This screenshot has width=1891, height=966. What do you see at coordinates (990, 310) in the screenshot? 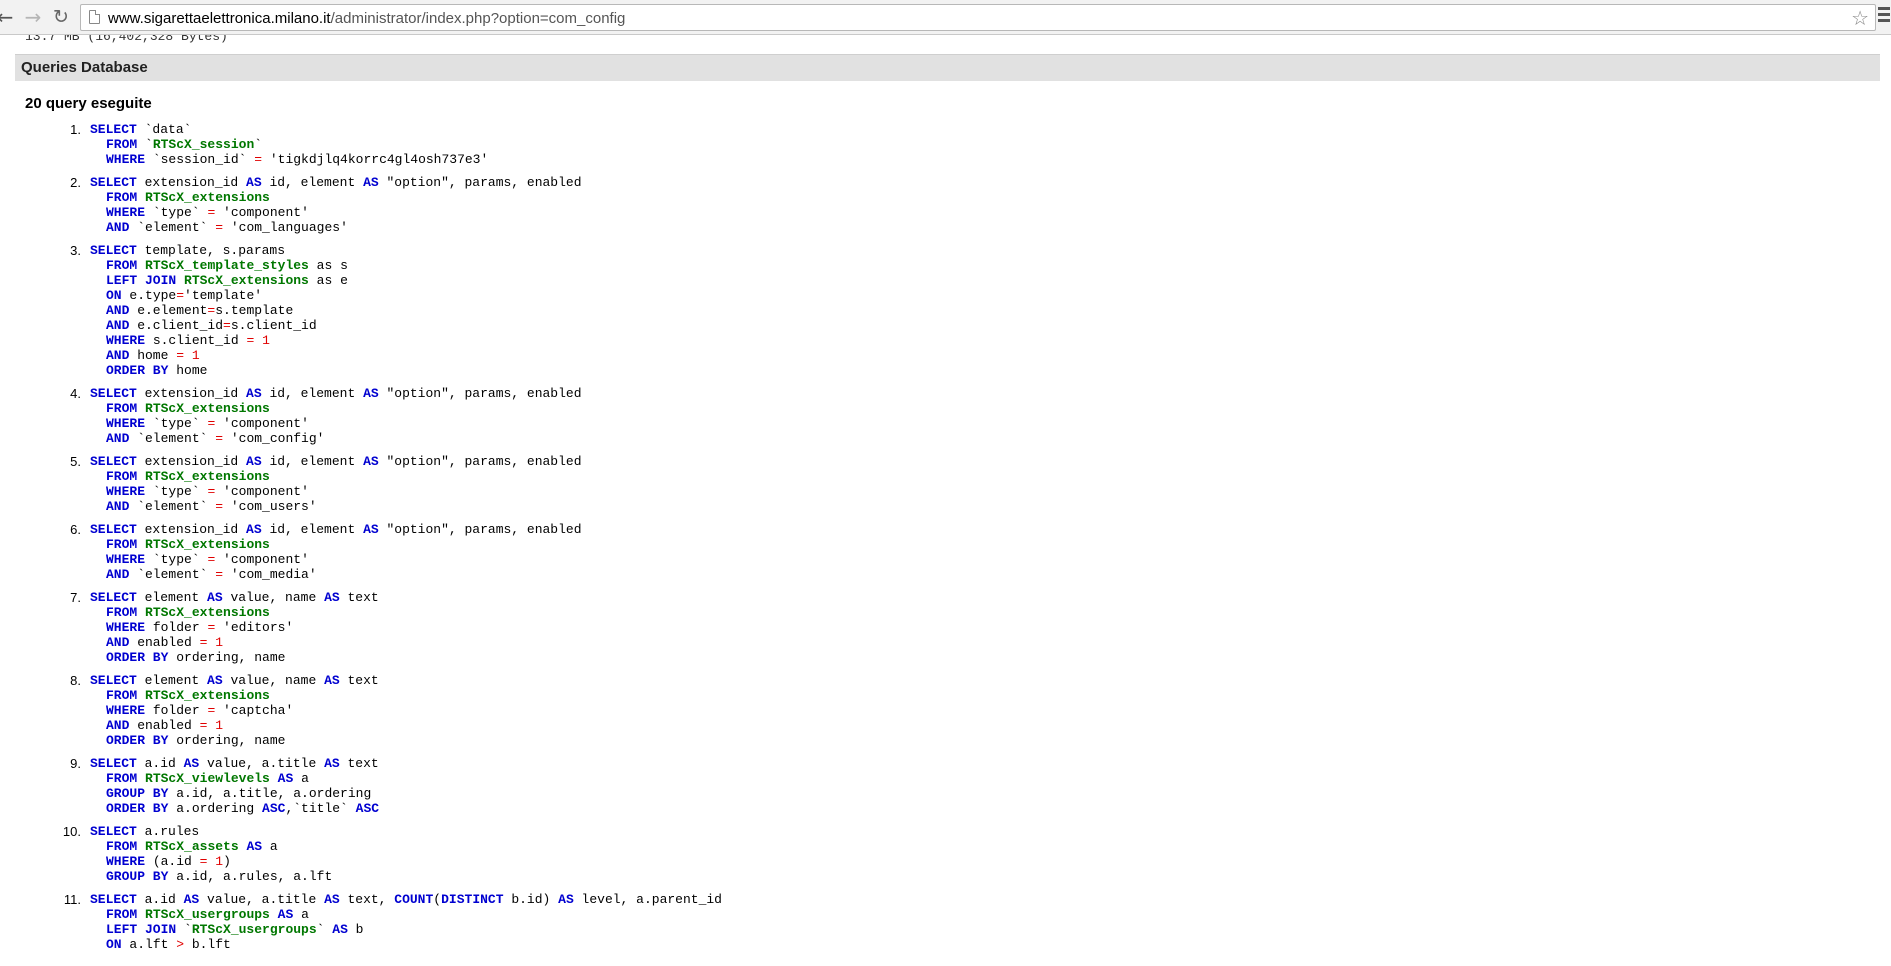
I see `query-line: AND e.element=s.template` at bounding box center [990, 310].